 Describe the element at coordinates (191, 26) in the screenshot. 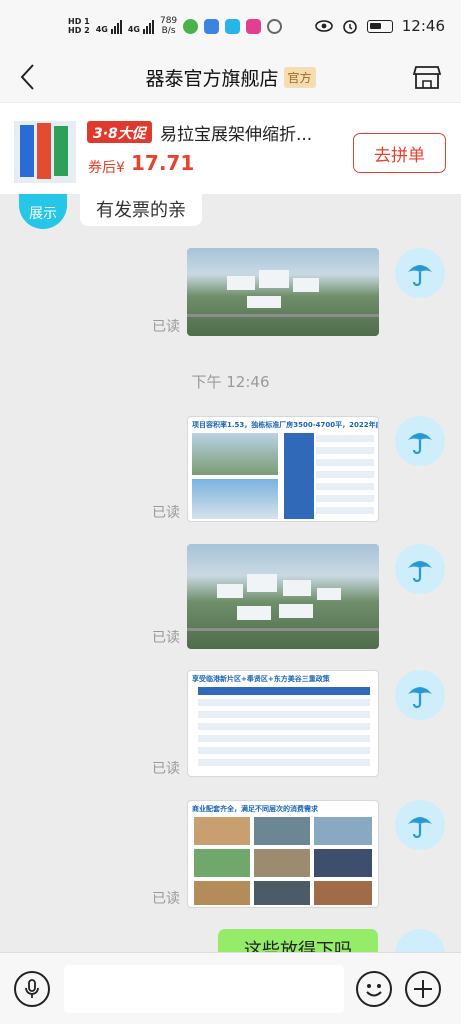

I see `wechat-icon` at that location.